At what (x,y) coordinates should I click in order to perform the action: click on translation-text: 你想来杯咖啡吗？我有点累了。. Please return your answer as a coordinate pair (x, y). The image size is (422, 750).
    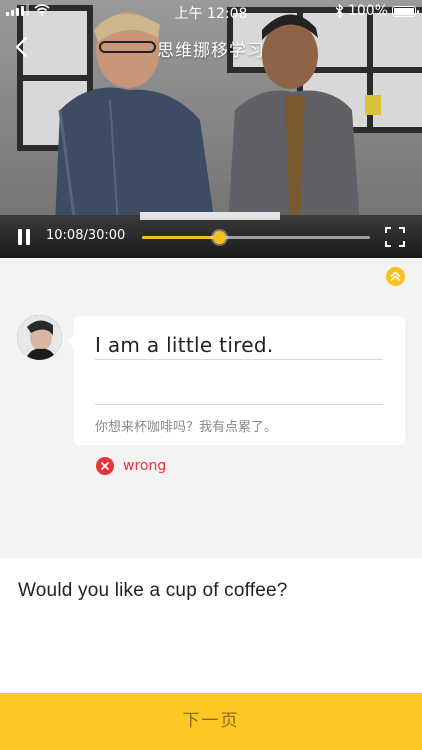
    Looking at the image, I should click on (186, 427).